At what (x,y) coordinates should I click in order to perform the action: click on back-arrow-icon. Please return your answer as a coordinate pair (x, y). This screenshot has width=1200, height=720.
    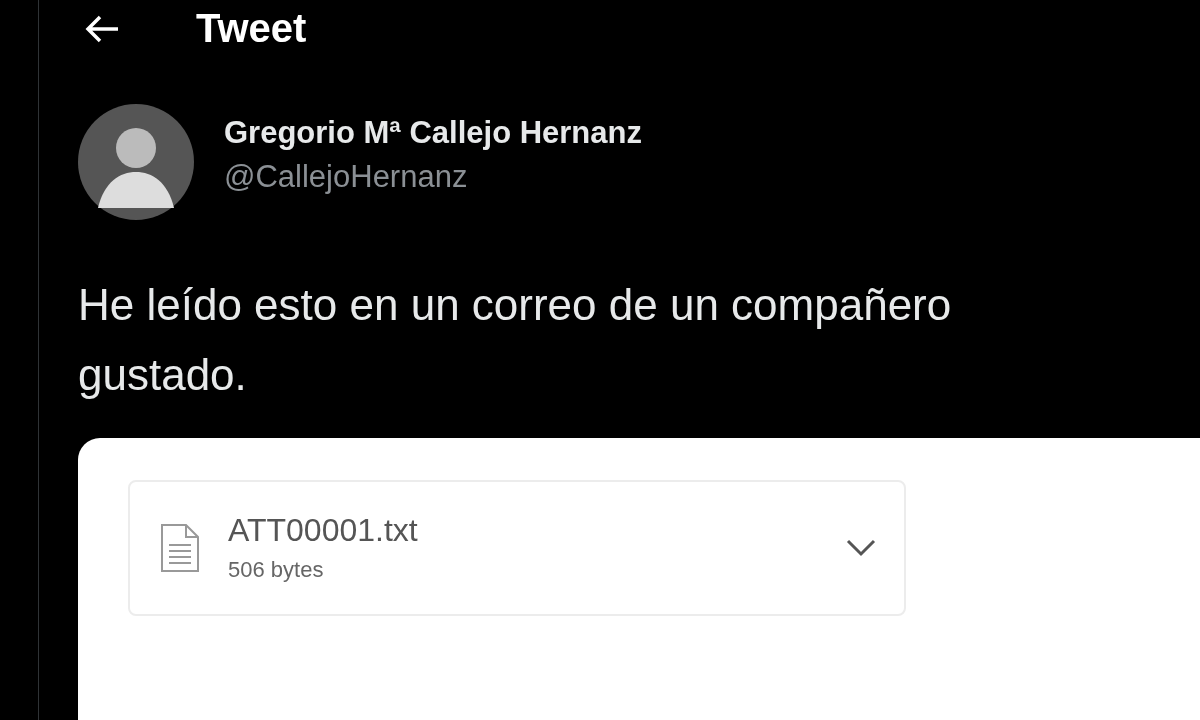
    Looking at the image, I should click on (102, 28).